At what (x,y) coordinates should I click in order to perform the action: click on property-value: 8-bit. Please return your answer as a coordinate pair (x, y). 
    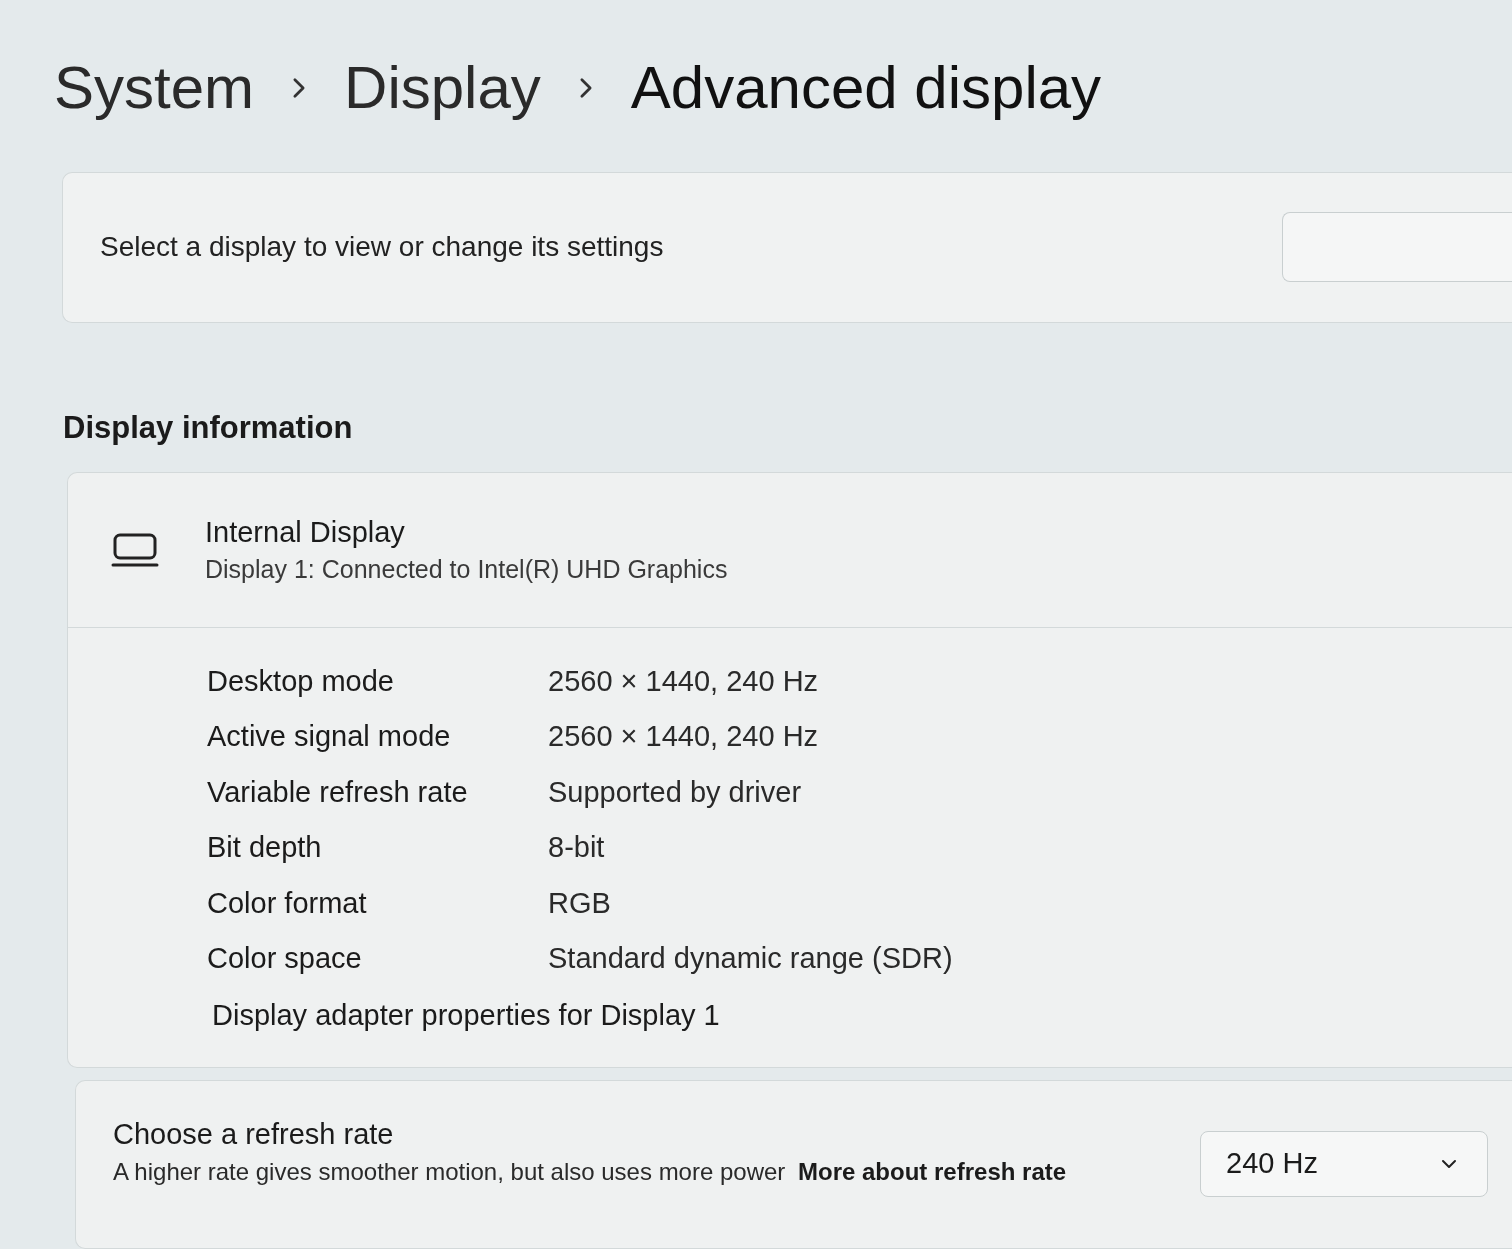
    Looking at the image, I should click on (576, 848).